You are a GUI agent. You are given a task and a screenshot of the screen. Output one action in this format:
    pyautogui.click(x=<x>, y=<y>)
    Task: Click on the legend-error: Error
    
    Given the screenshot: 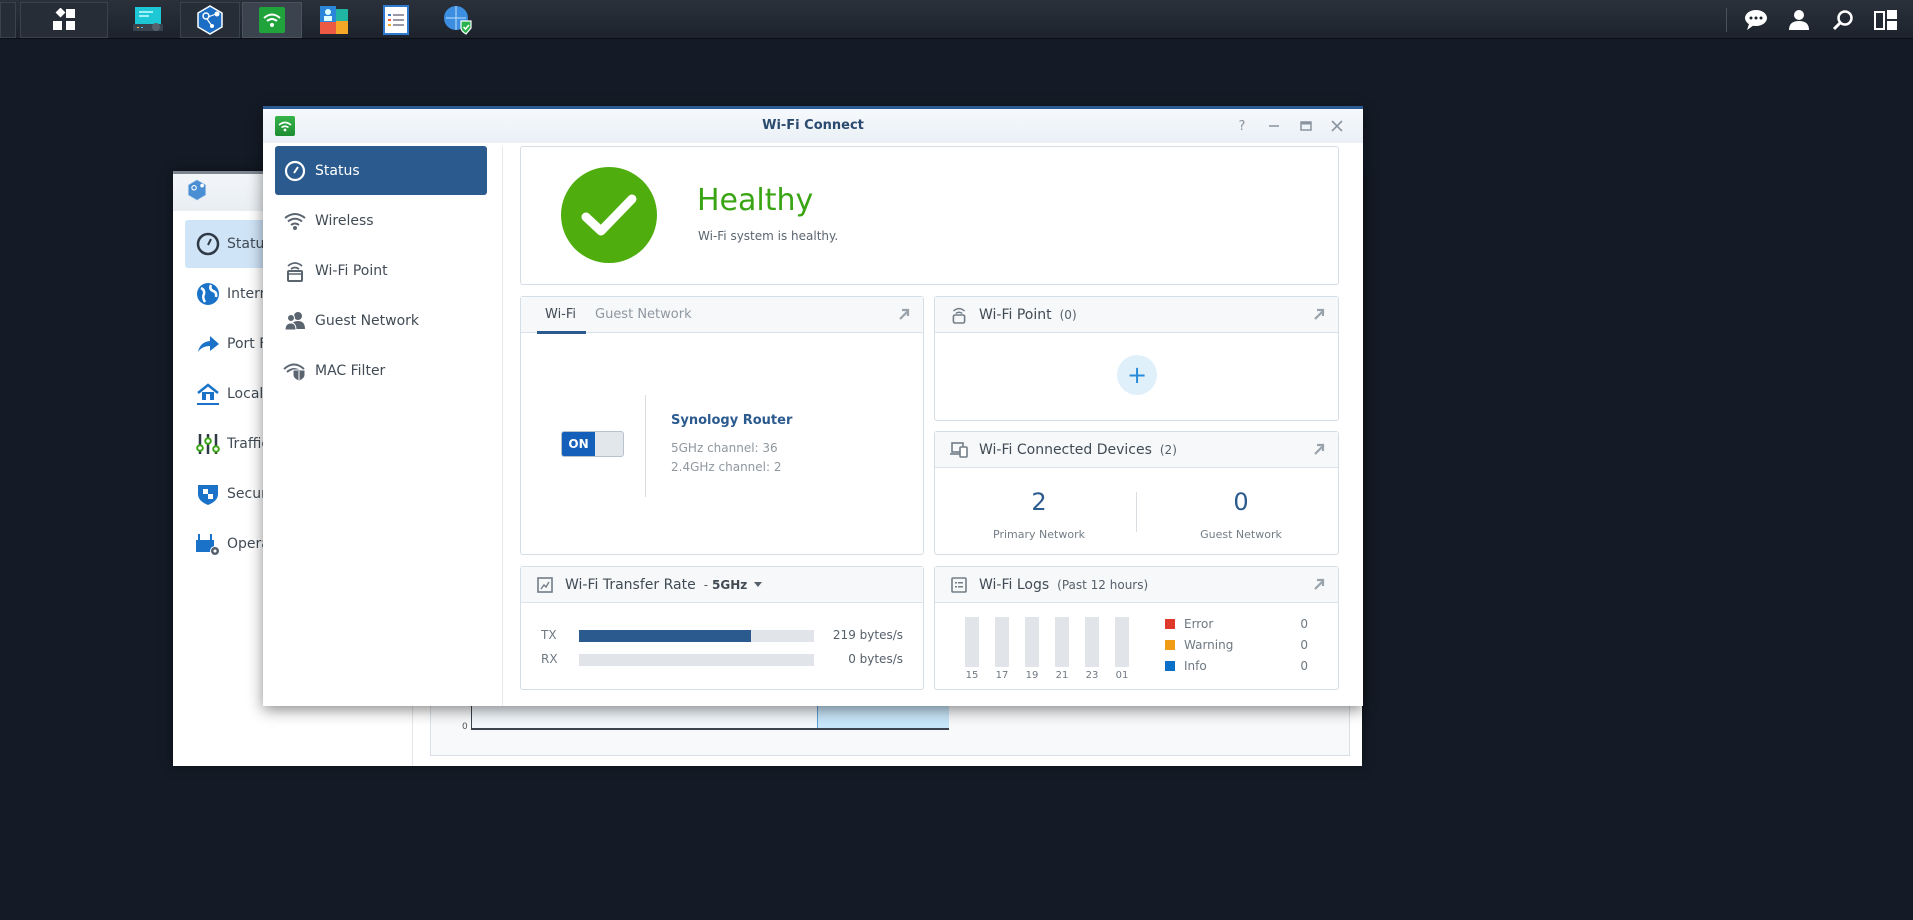 What is the action you would take?
    pyautogui.click(x=1189, y=624)
    